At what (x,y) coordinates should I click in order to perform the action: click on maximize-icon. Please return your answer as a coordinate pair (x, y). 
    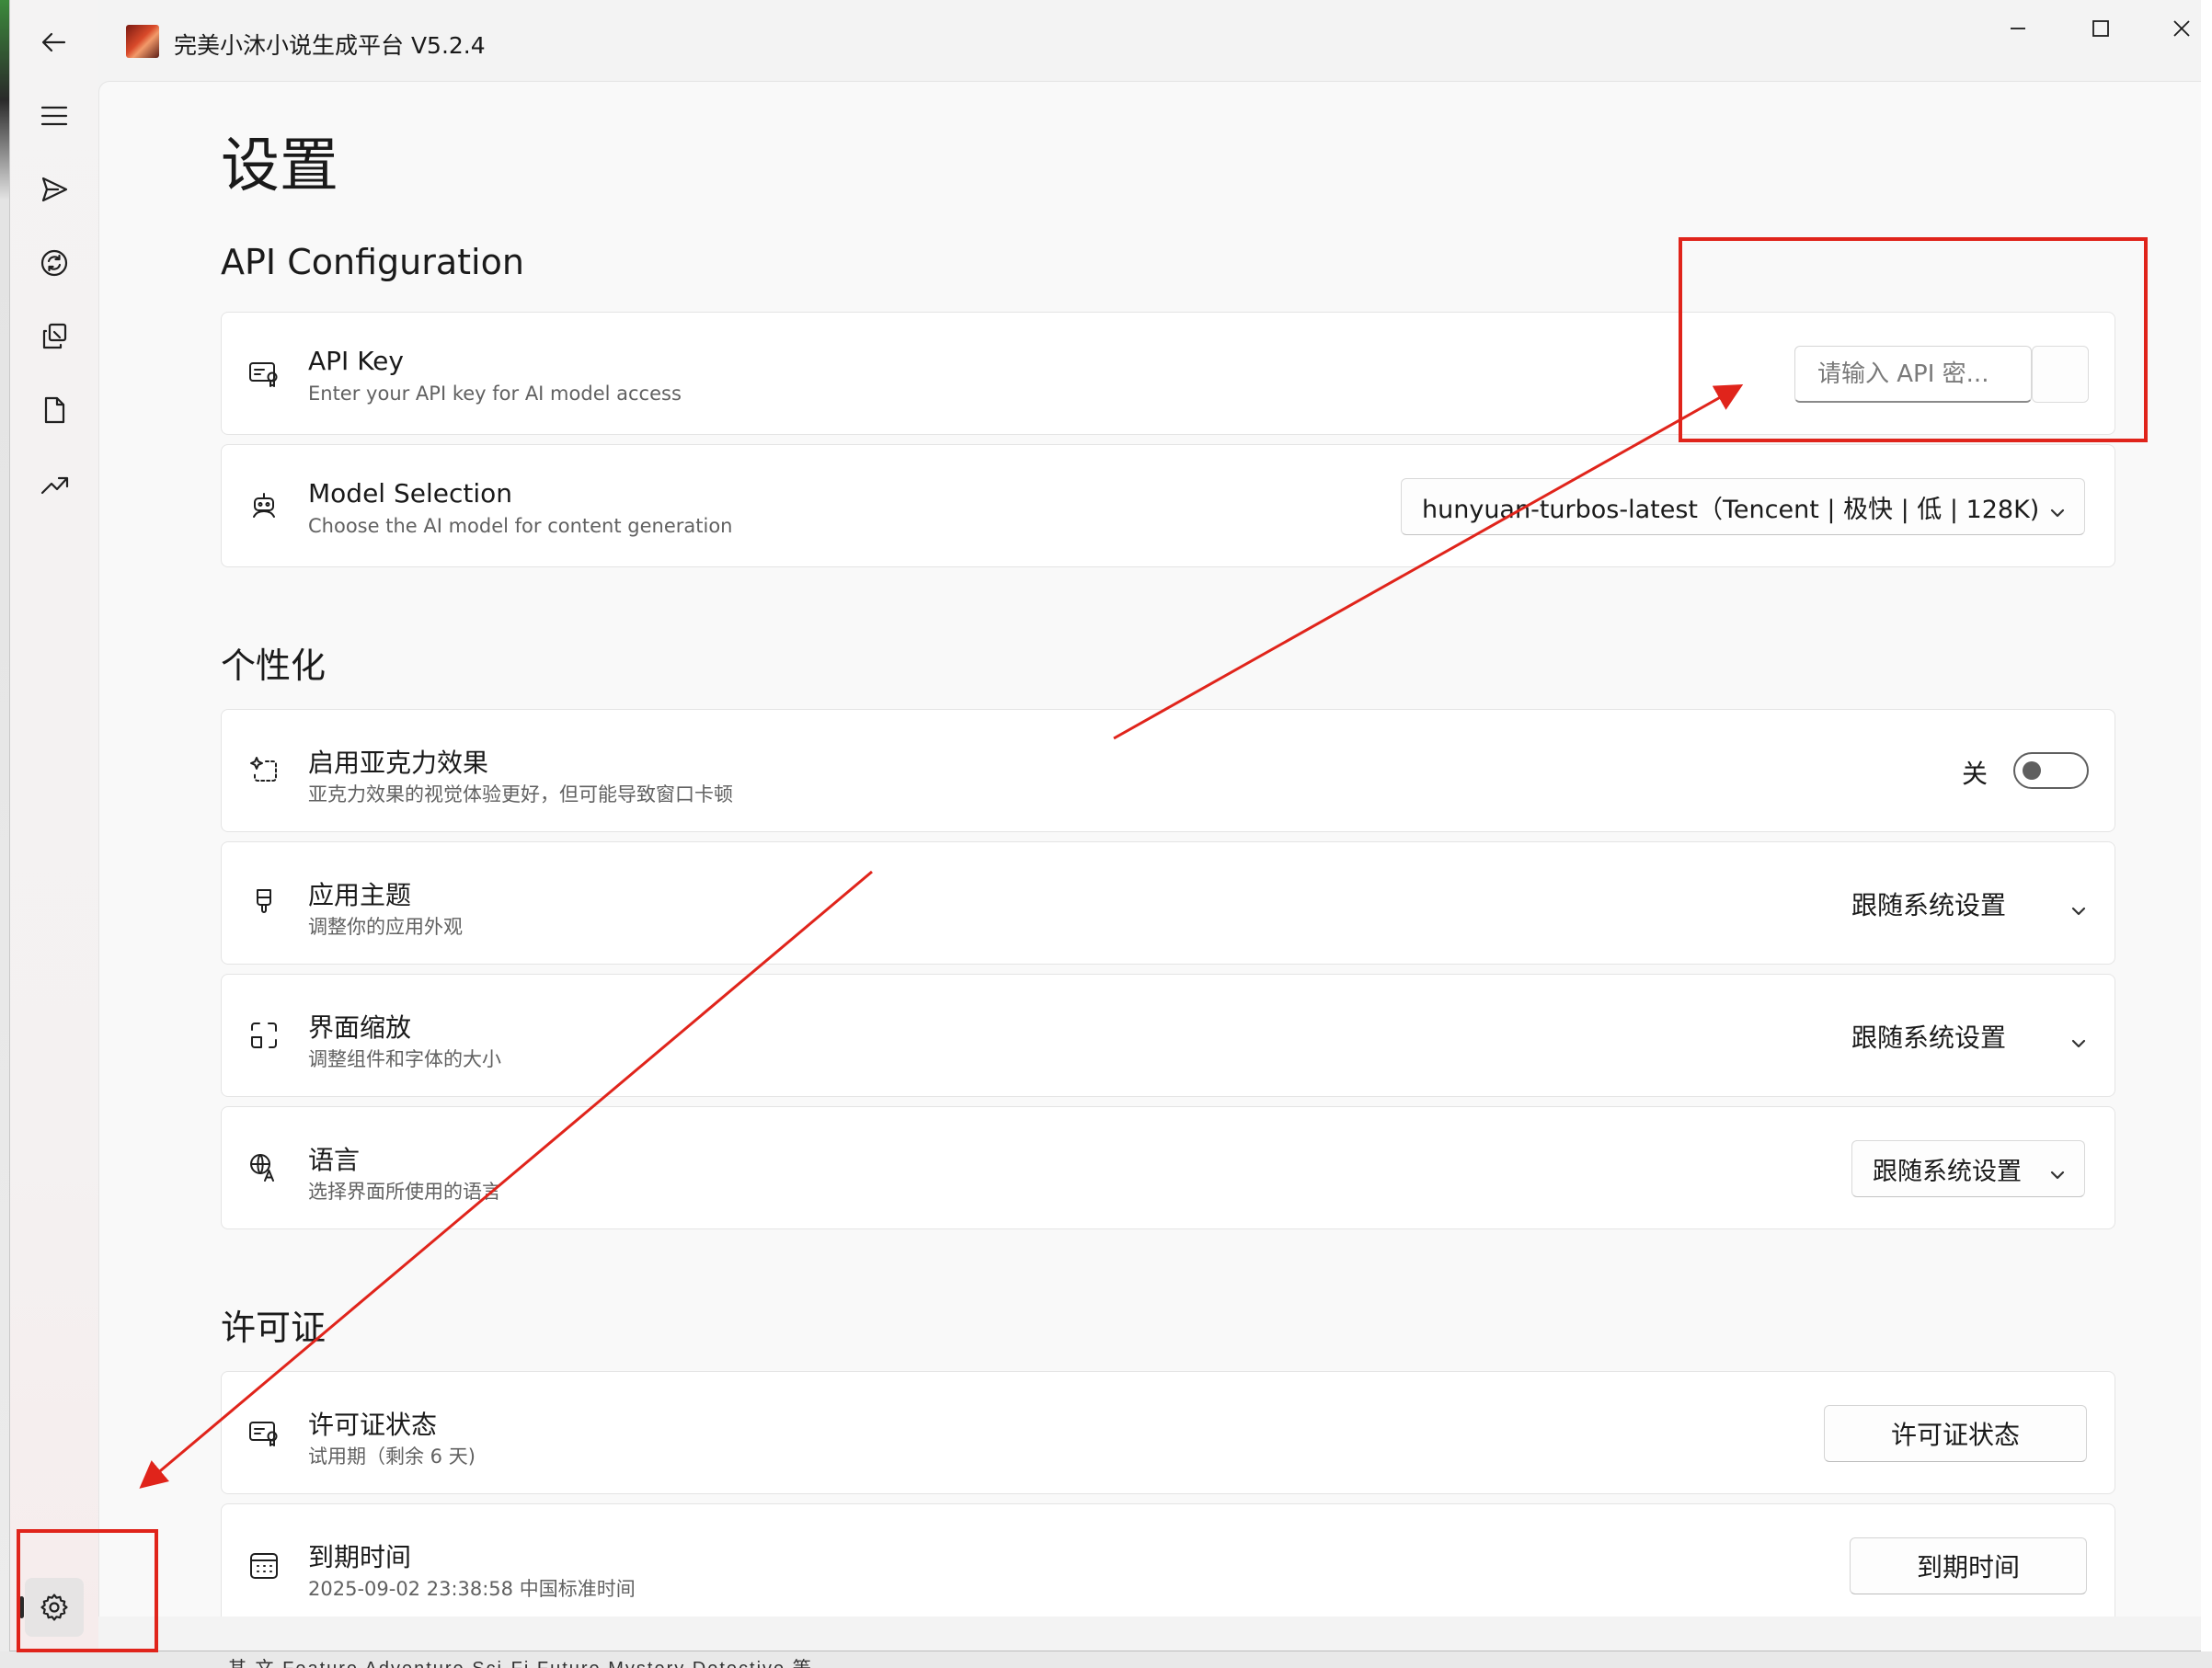
    Looking at the image, I should click on (2101, 28).